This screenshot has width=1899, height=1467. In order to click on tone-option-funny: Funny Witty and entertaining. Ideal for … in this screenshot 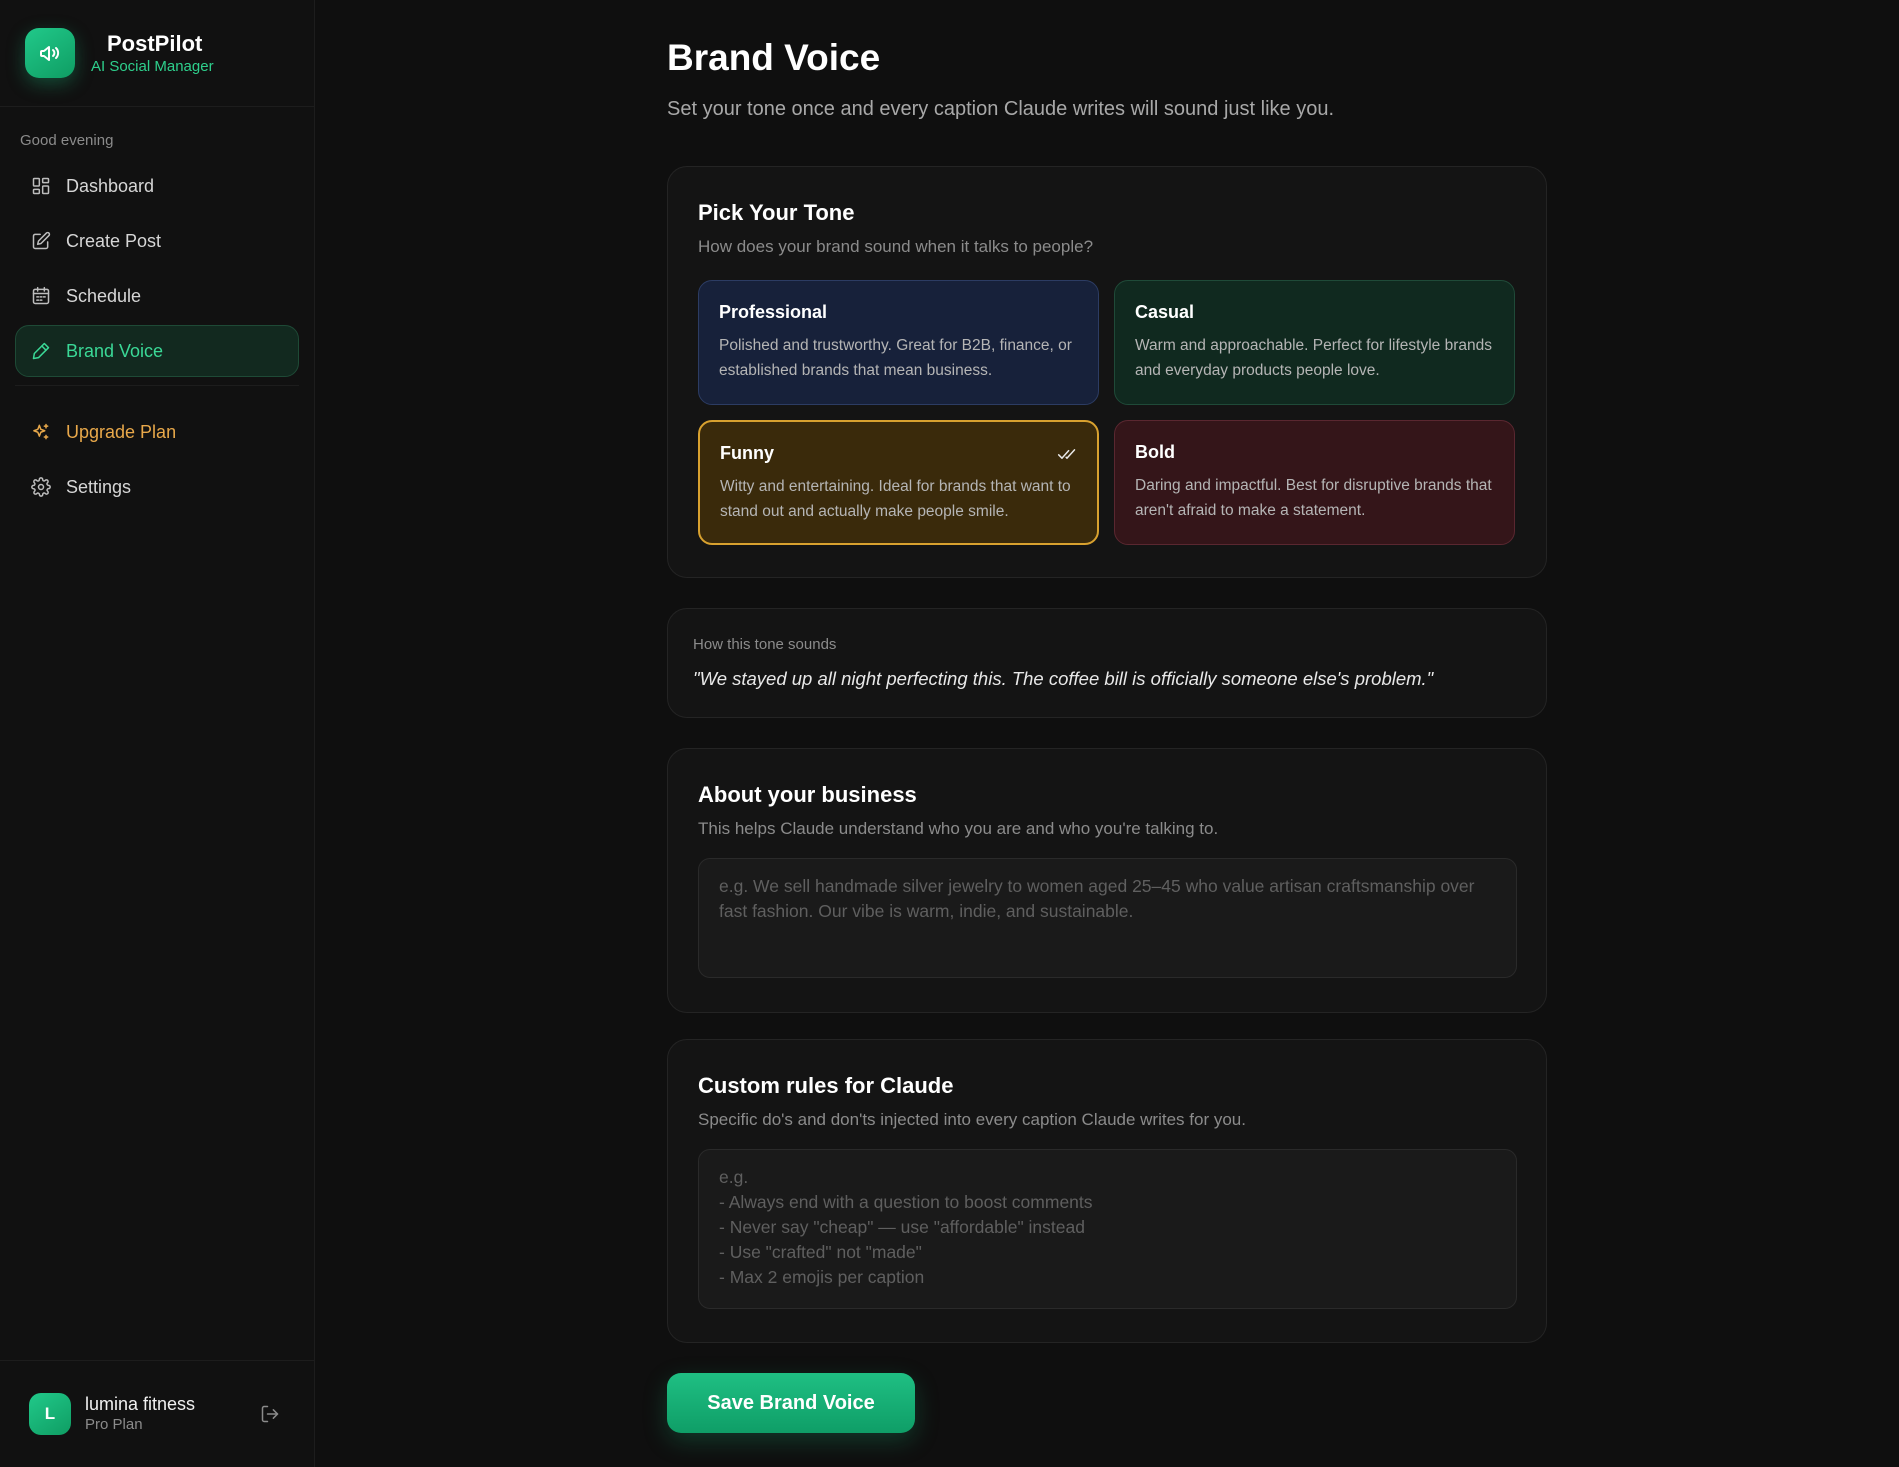, I will do `click(898, 482)`.